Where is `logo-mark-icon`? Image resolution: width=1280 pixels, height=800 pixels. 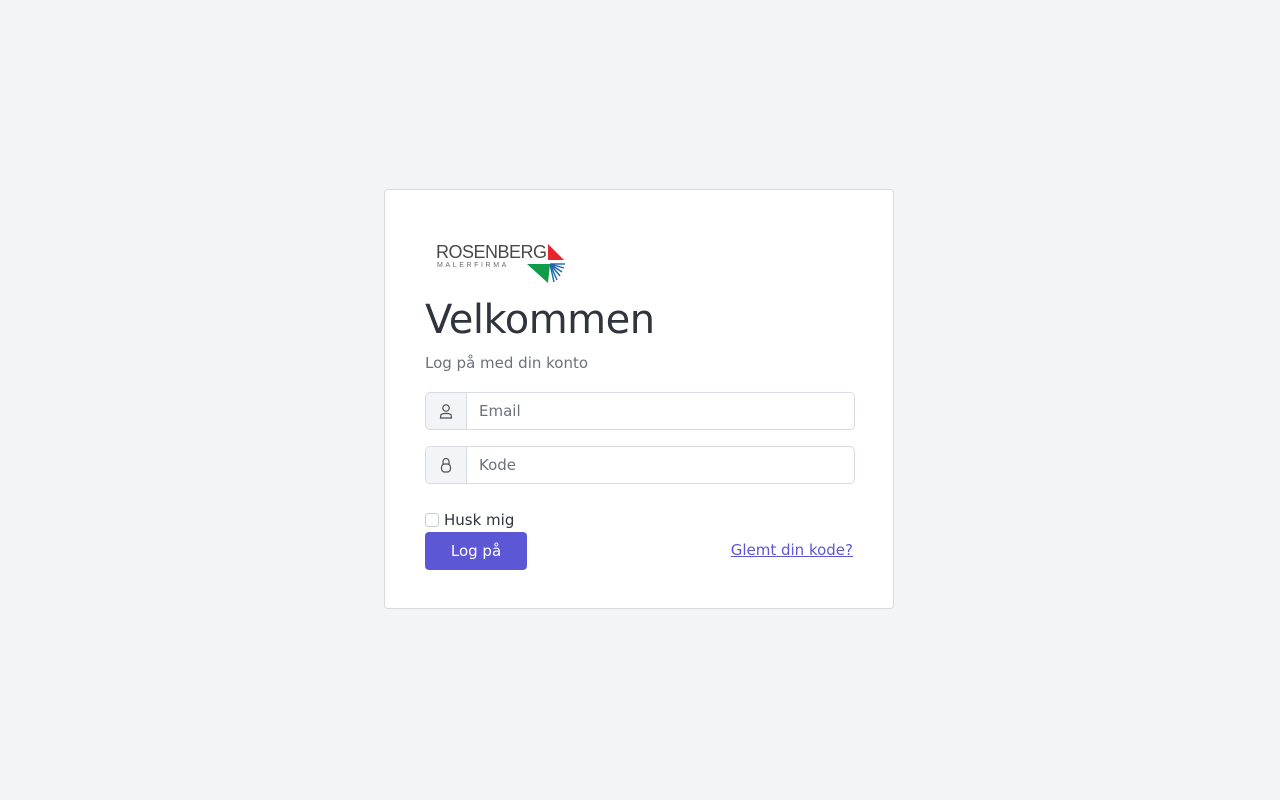
logo-mark-icon is located at coordinates (546, 263).